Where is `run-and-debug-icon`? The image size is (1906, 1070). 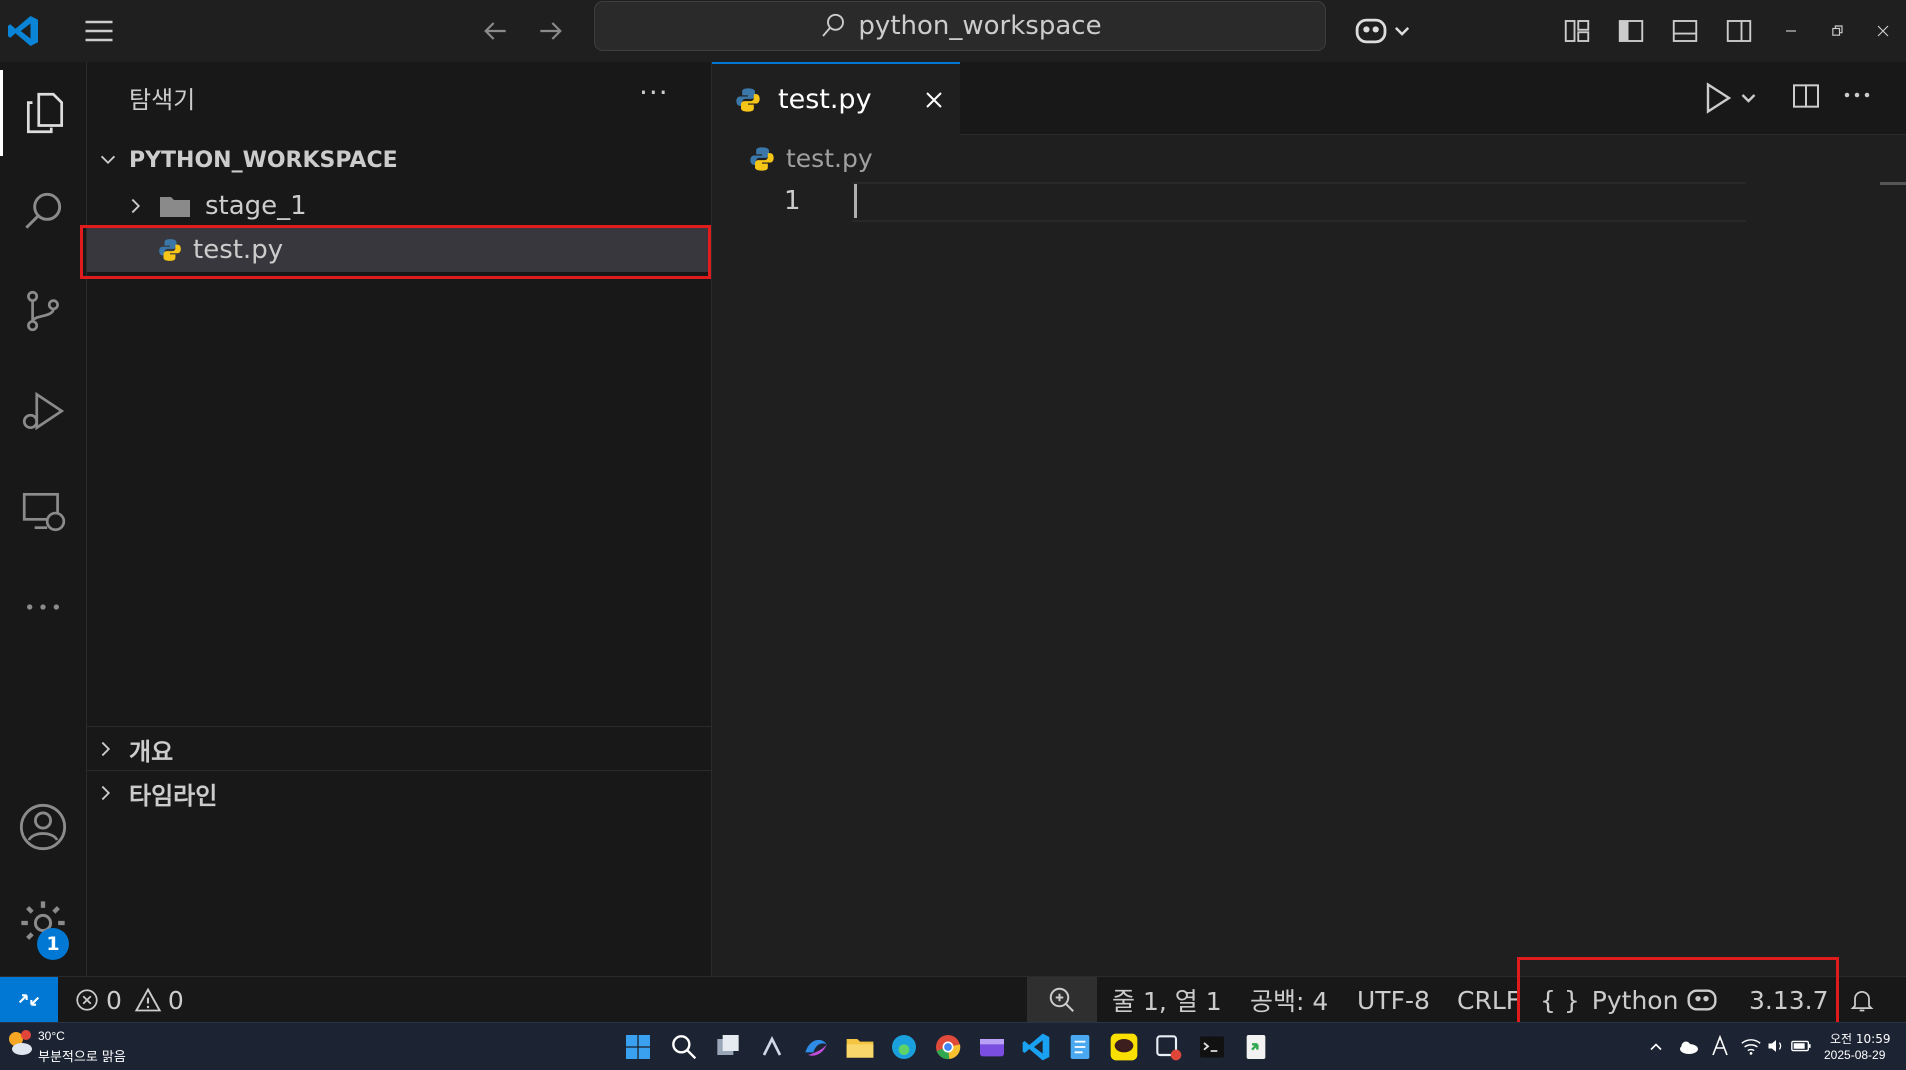
run-and-debug-icon is located at coordinates (43, 411).